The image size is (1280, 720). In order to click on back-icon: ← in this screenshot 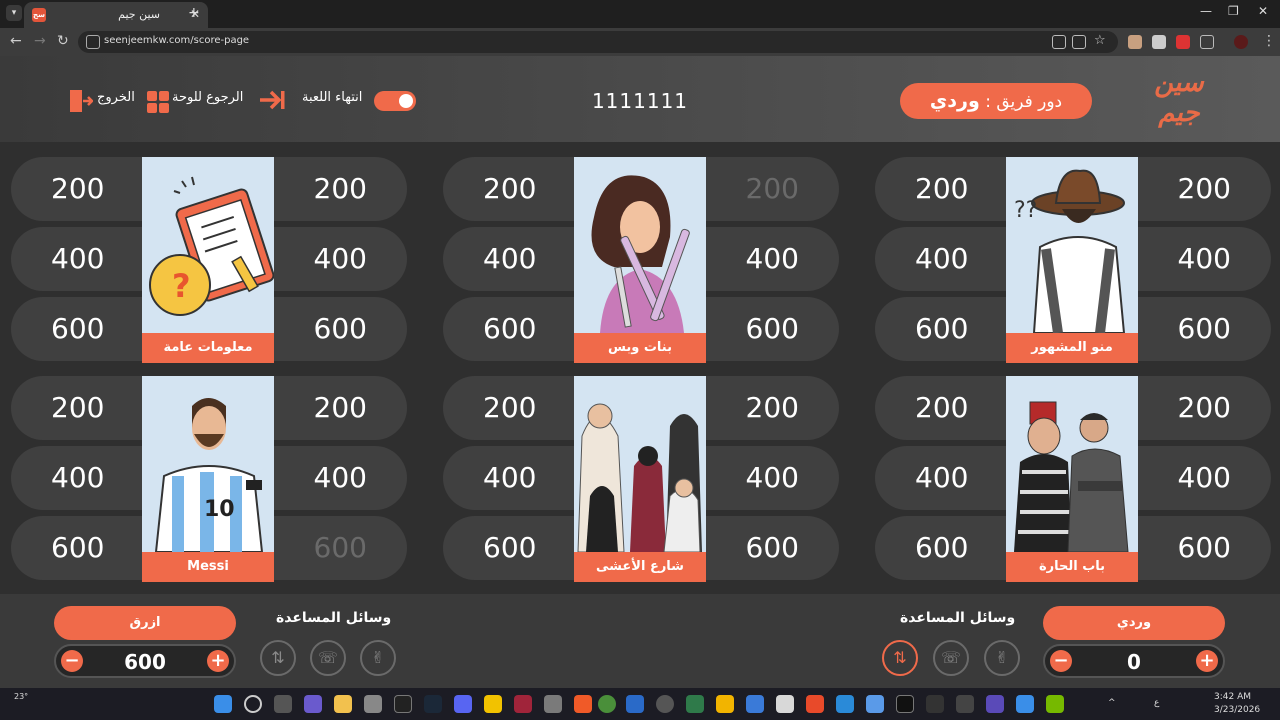, I will do `click(16, 41)`.